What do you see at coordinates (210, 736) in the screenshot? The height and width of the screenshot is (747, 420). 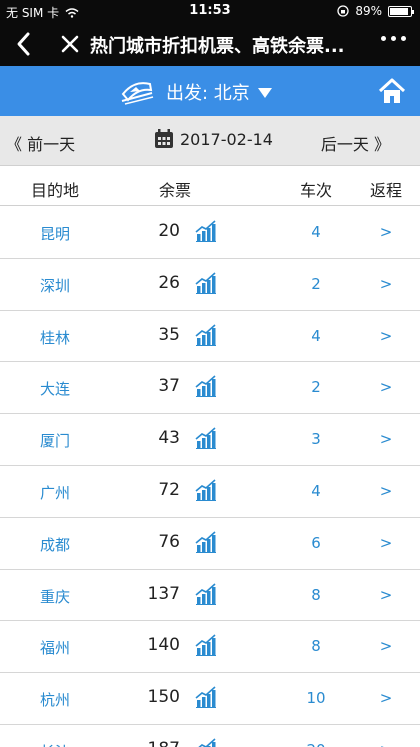 I see `table-row: 长沙 187 20 >` at bounding box center [210, 736].